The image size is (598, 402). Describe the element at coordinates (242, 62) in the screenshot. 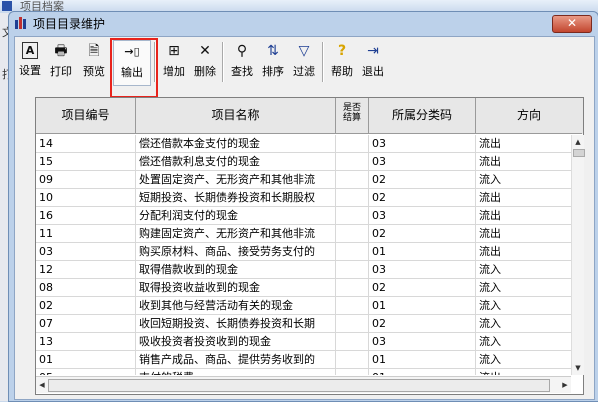

I see `find-button: ⚲ 查找` at that location.